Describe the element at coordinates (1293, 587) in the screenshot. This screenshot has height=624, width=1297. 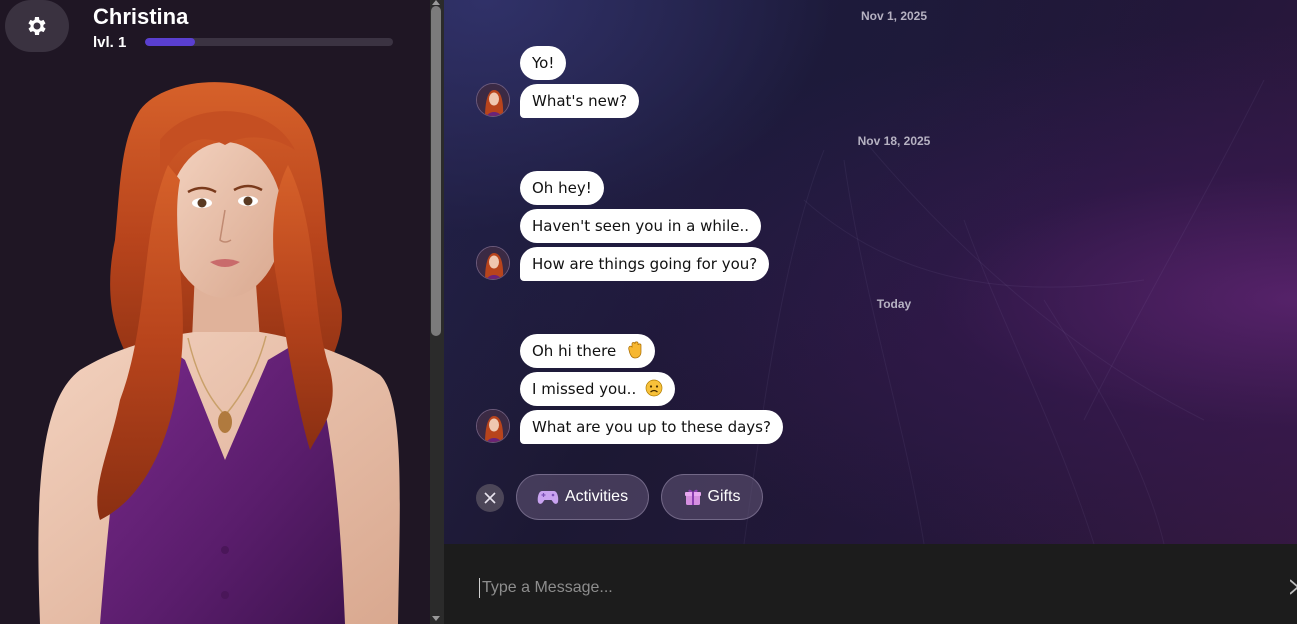
I see `send-icon` at that location.